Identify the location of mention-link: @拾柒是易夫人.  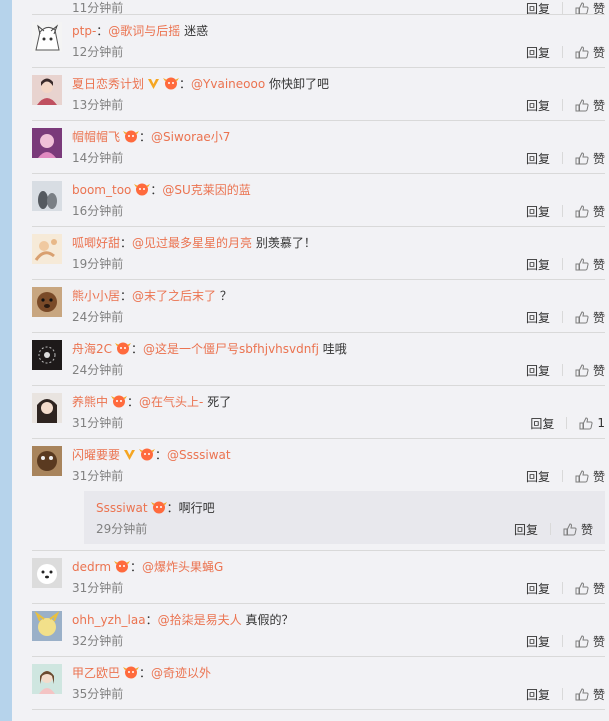
(200, 620).